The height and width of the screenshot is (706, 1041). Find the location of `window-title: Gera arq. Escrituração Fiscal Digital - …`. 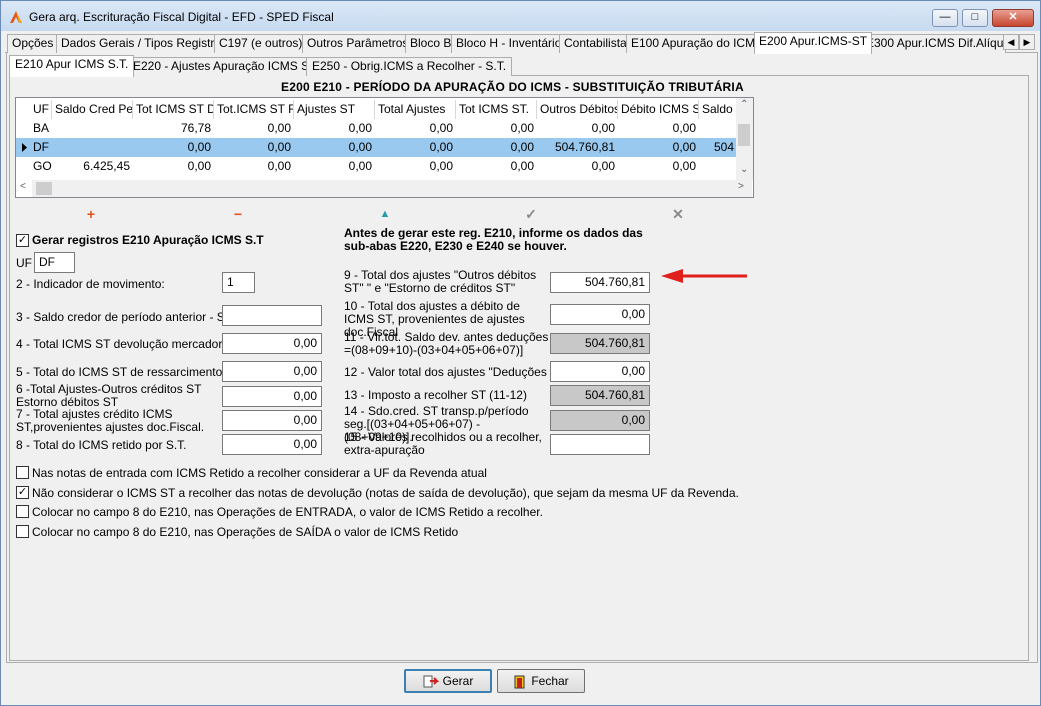

window-title: Gera arq. Escrituração Fiscal Digital - … is located at coordinates (181, 17).